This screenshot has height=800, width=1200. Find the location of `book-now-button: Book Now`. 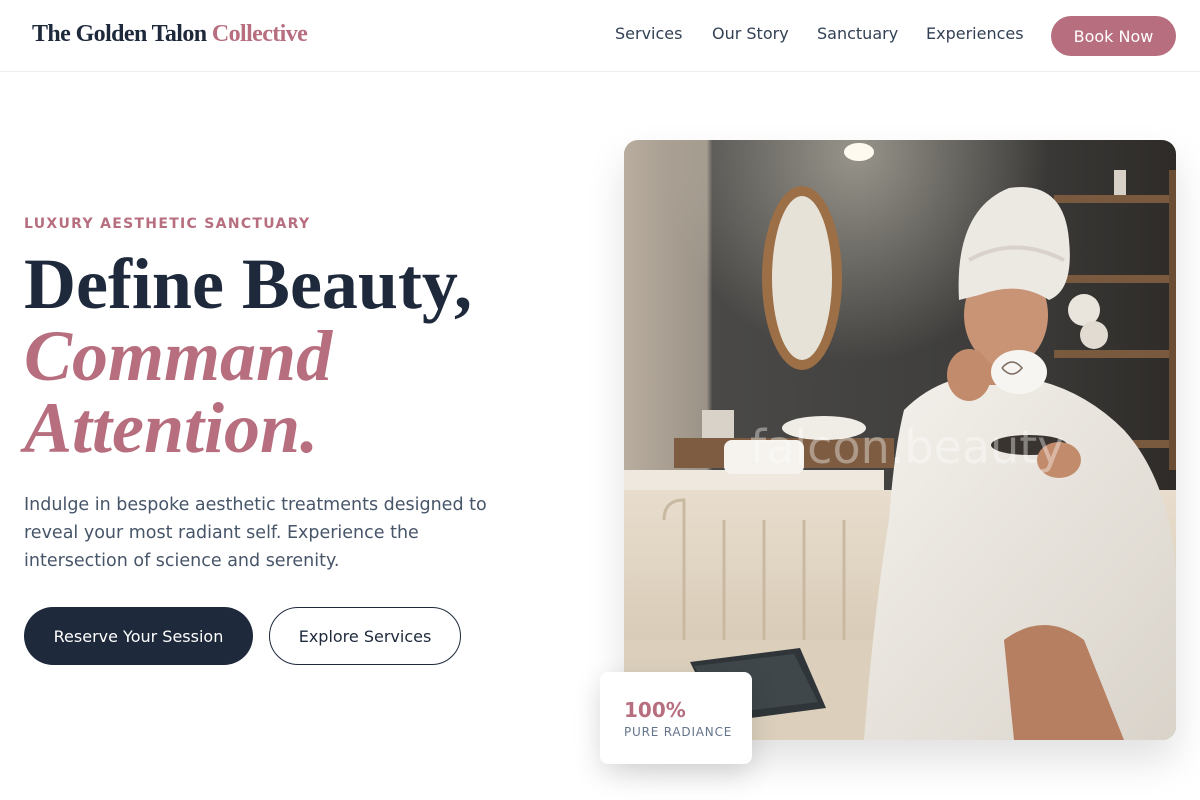

book-now-button: Book Now is located at coordinates (1113, 36).